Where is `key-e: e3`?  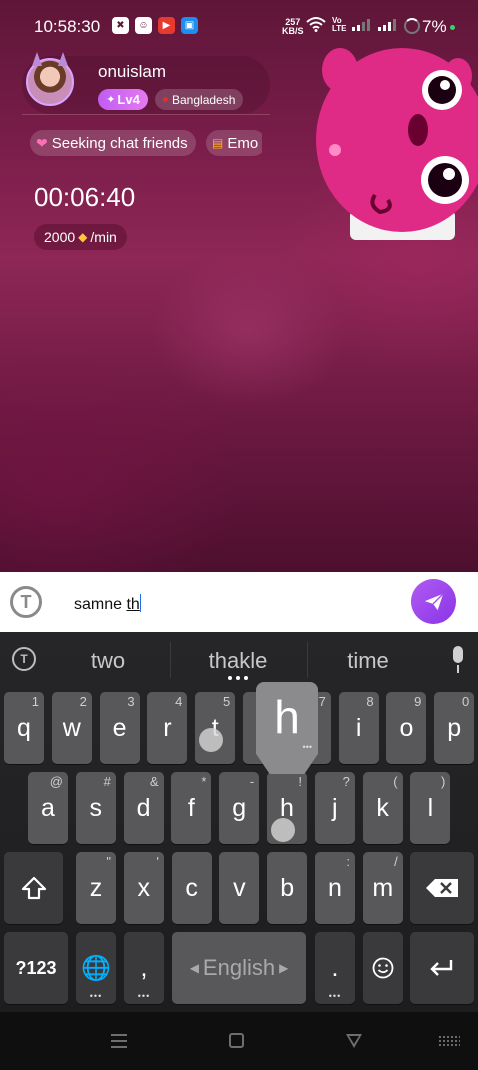 key-e: e3 is located at coordinates (119, 728).